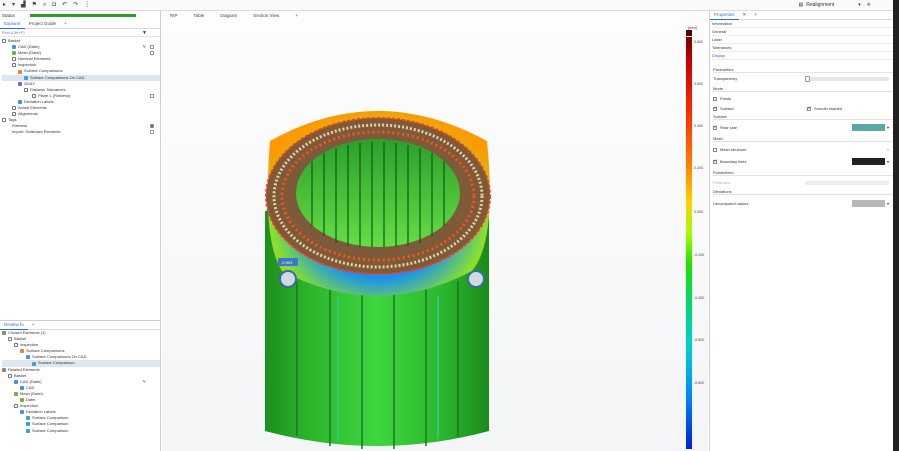  I want to click on tab-project-guide: Project Guide, so click(42, 24).